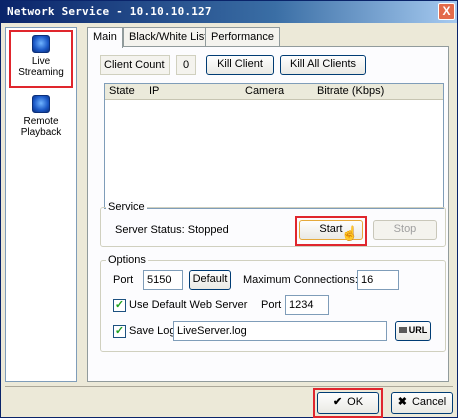 This screenshot has width=458, height=418. I want to click on tab-black-white-list: Black/White List, so click(168, 37).